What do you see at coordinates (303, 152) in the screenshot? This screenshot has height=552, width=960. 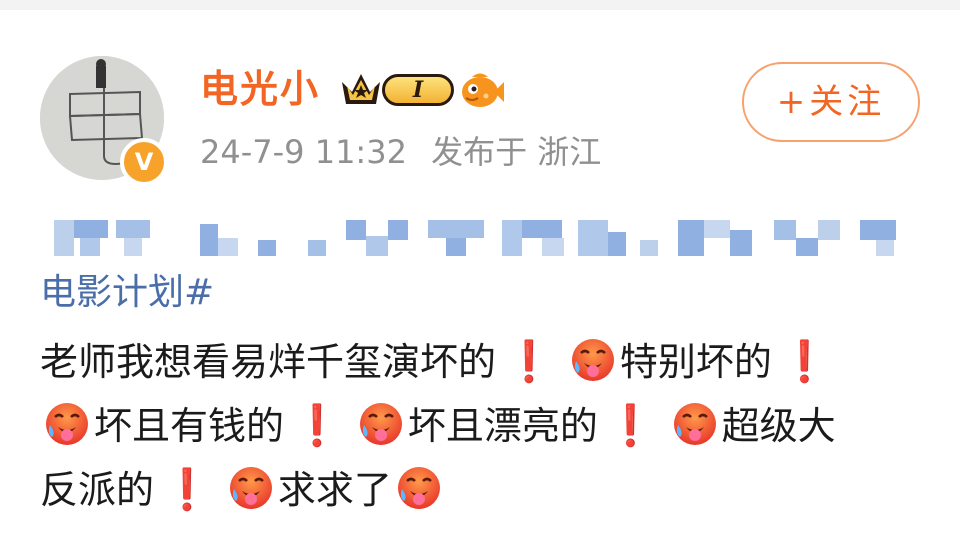 I see `timestamp: 24-7-9 11:32` at bounding box center [303, 152].